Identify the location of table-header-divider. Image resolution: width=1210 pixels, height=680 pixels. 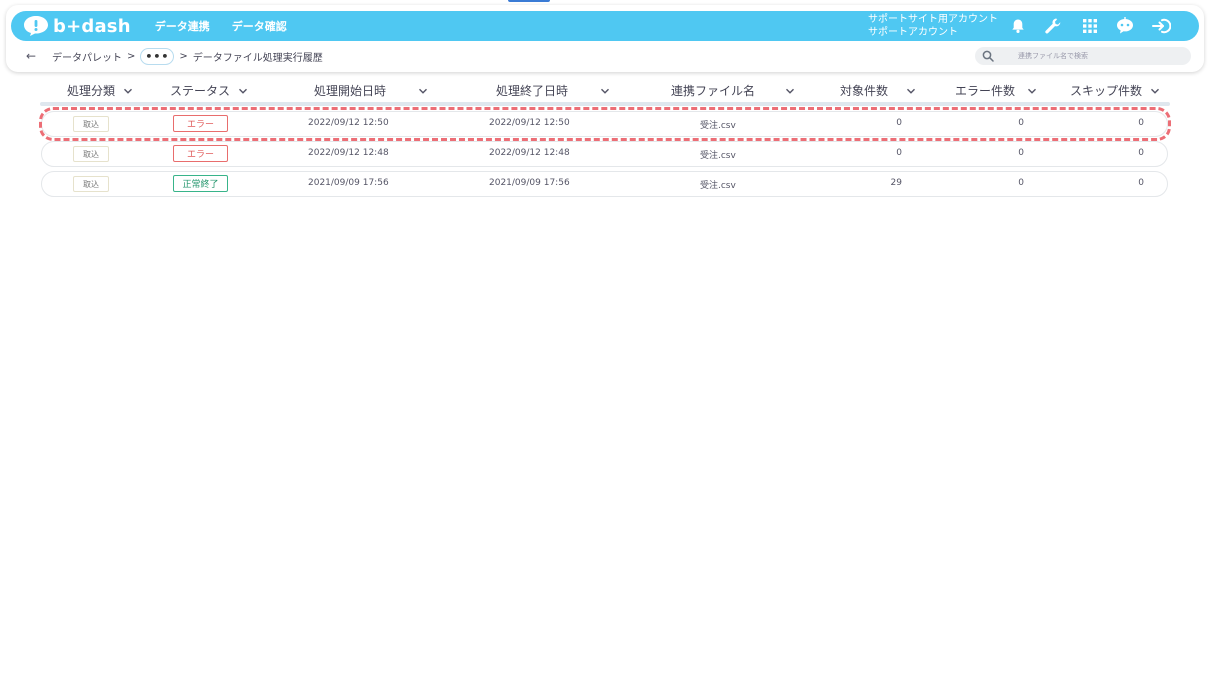
(605, 104).